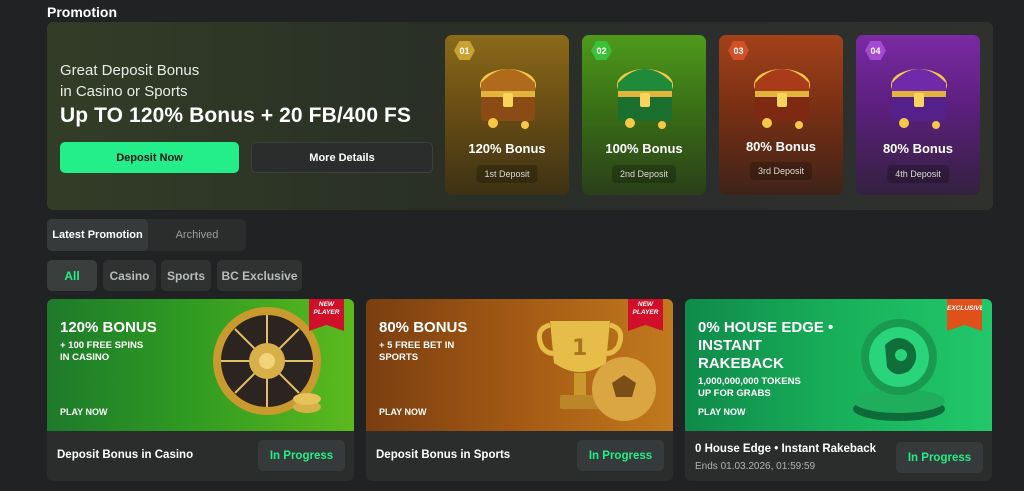 The width and height of the screenshot is (1024, 491). I want to click on more-details-button: More Details, so click(342, 157).